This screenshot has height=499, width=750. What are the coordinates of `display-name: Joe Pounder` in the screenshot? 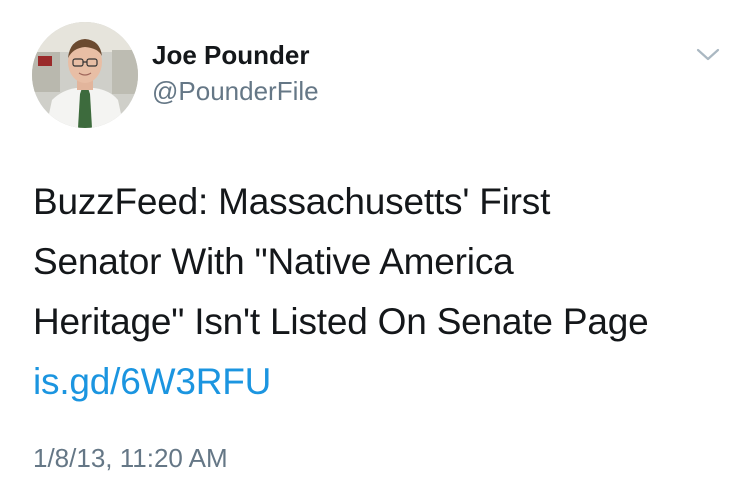 It's located at (230, 55).